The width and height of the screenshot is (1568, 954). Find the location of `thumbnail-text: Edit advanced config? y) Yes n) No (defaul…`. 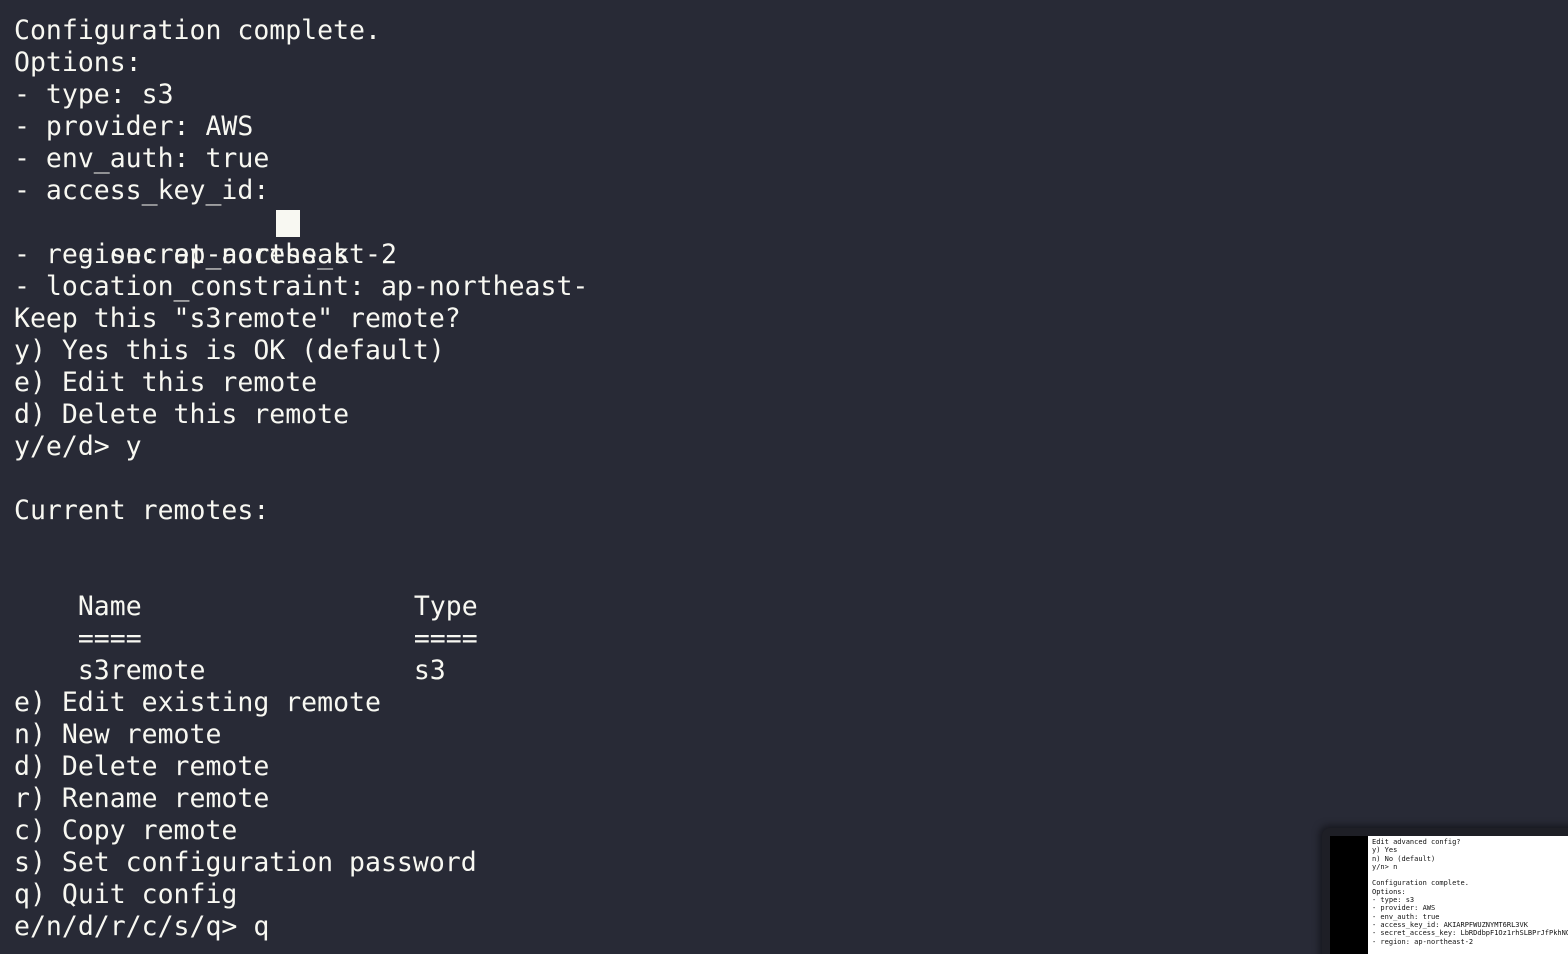

thumbnail-text: Edit advanced config? y) Yes n) No (defaul… is located at coordinates (1470, 892).